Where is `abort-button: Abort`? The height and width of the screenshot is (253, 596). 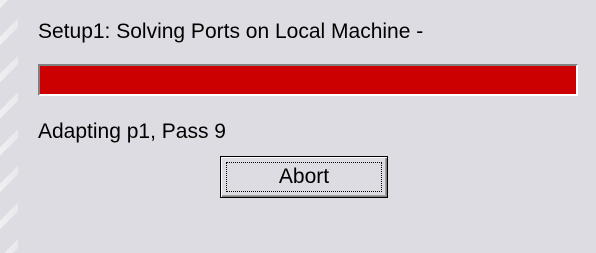
abort-button: Abort is located at coordinates (304, 177).